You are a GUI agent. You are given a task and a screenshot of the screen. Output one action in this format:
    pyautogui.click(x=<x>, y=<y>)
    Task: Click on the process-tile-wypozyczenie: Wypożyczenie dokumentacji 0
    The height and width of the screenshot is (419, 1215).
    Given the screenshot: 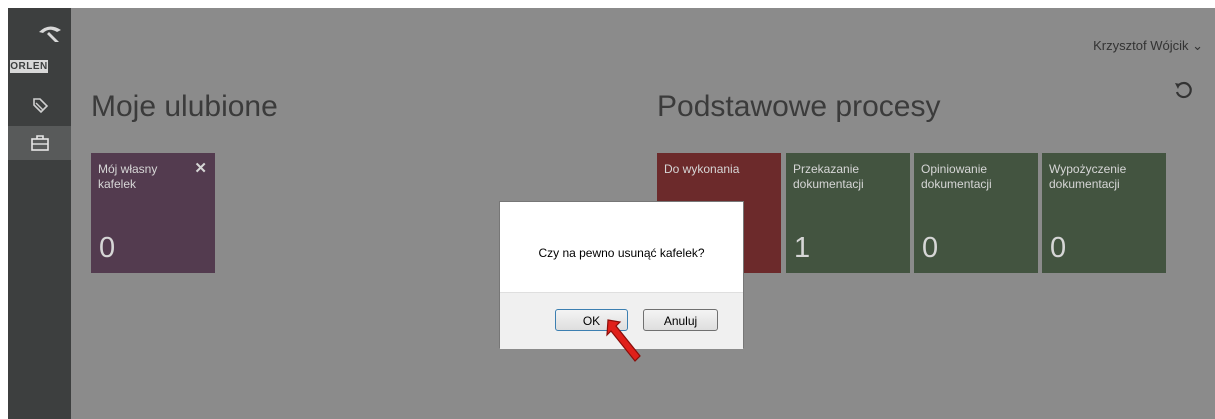 What is the action you would take?
    pyautogui.click(x=1104, y=213)
    